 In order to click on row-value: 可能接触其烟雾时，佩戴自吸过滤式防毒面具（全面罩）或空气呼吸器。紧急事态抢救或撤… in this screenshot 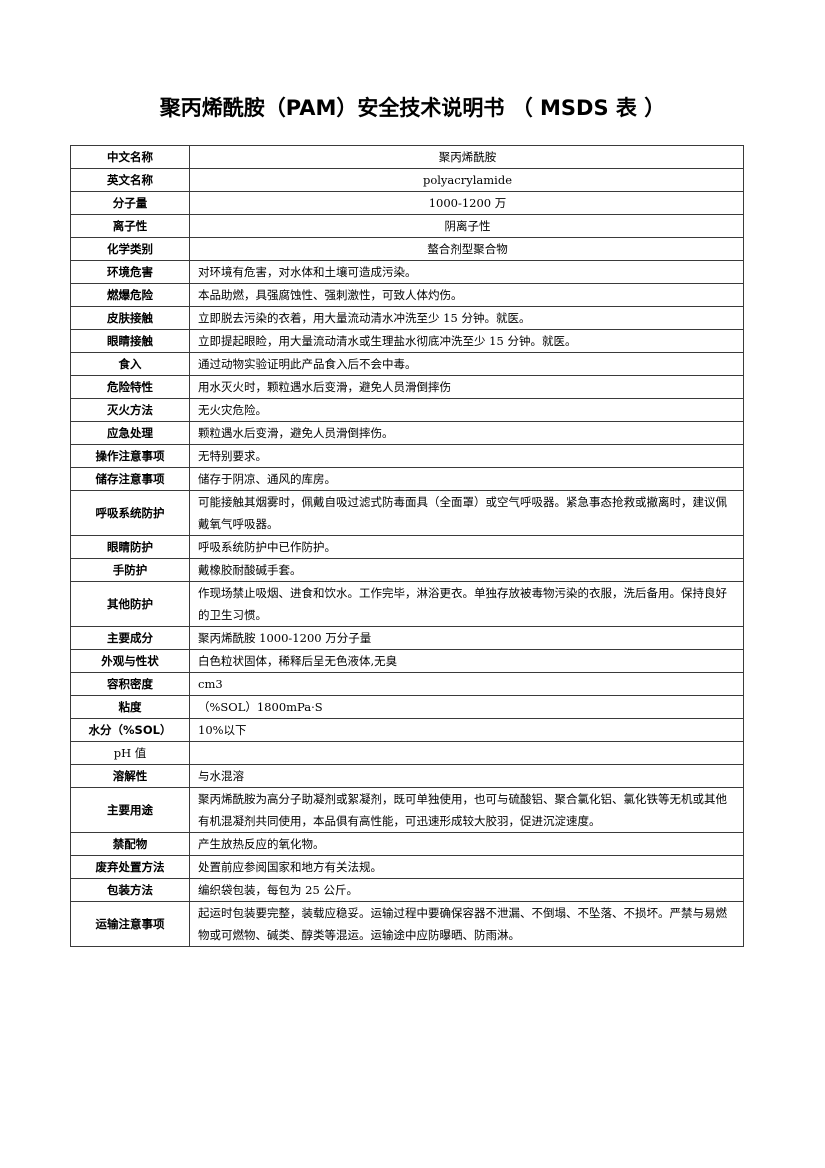, I will do `click(466, 513)`.